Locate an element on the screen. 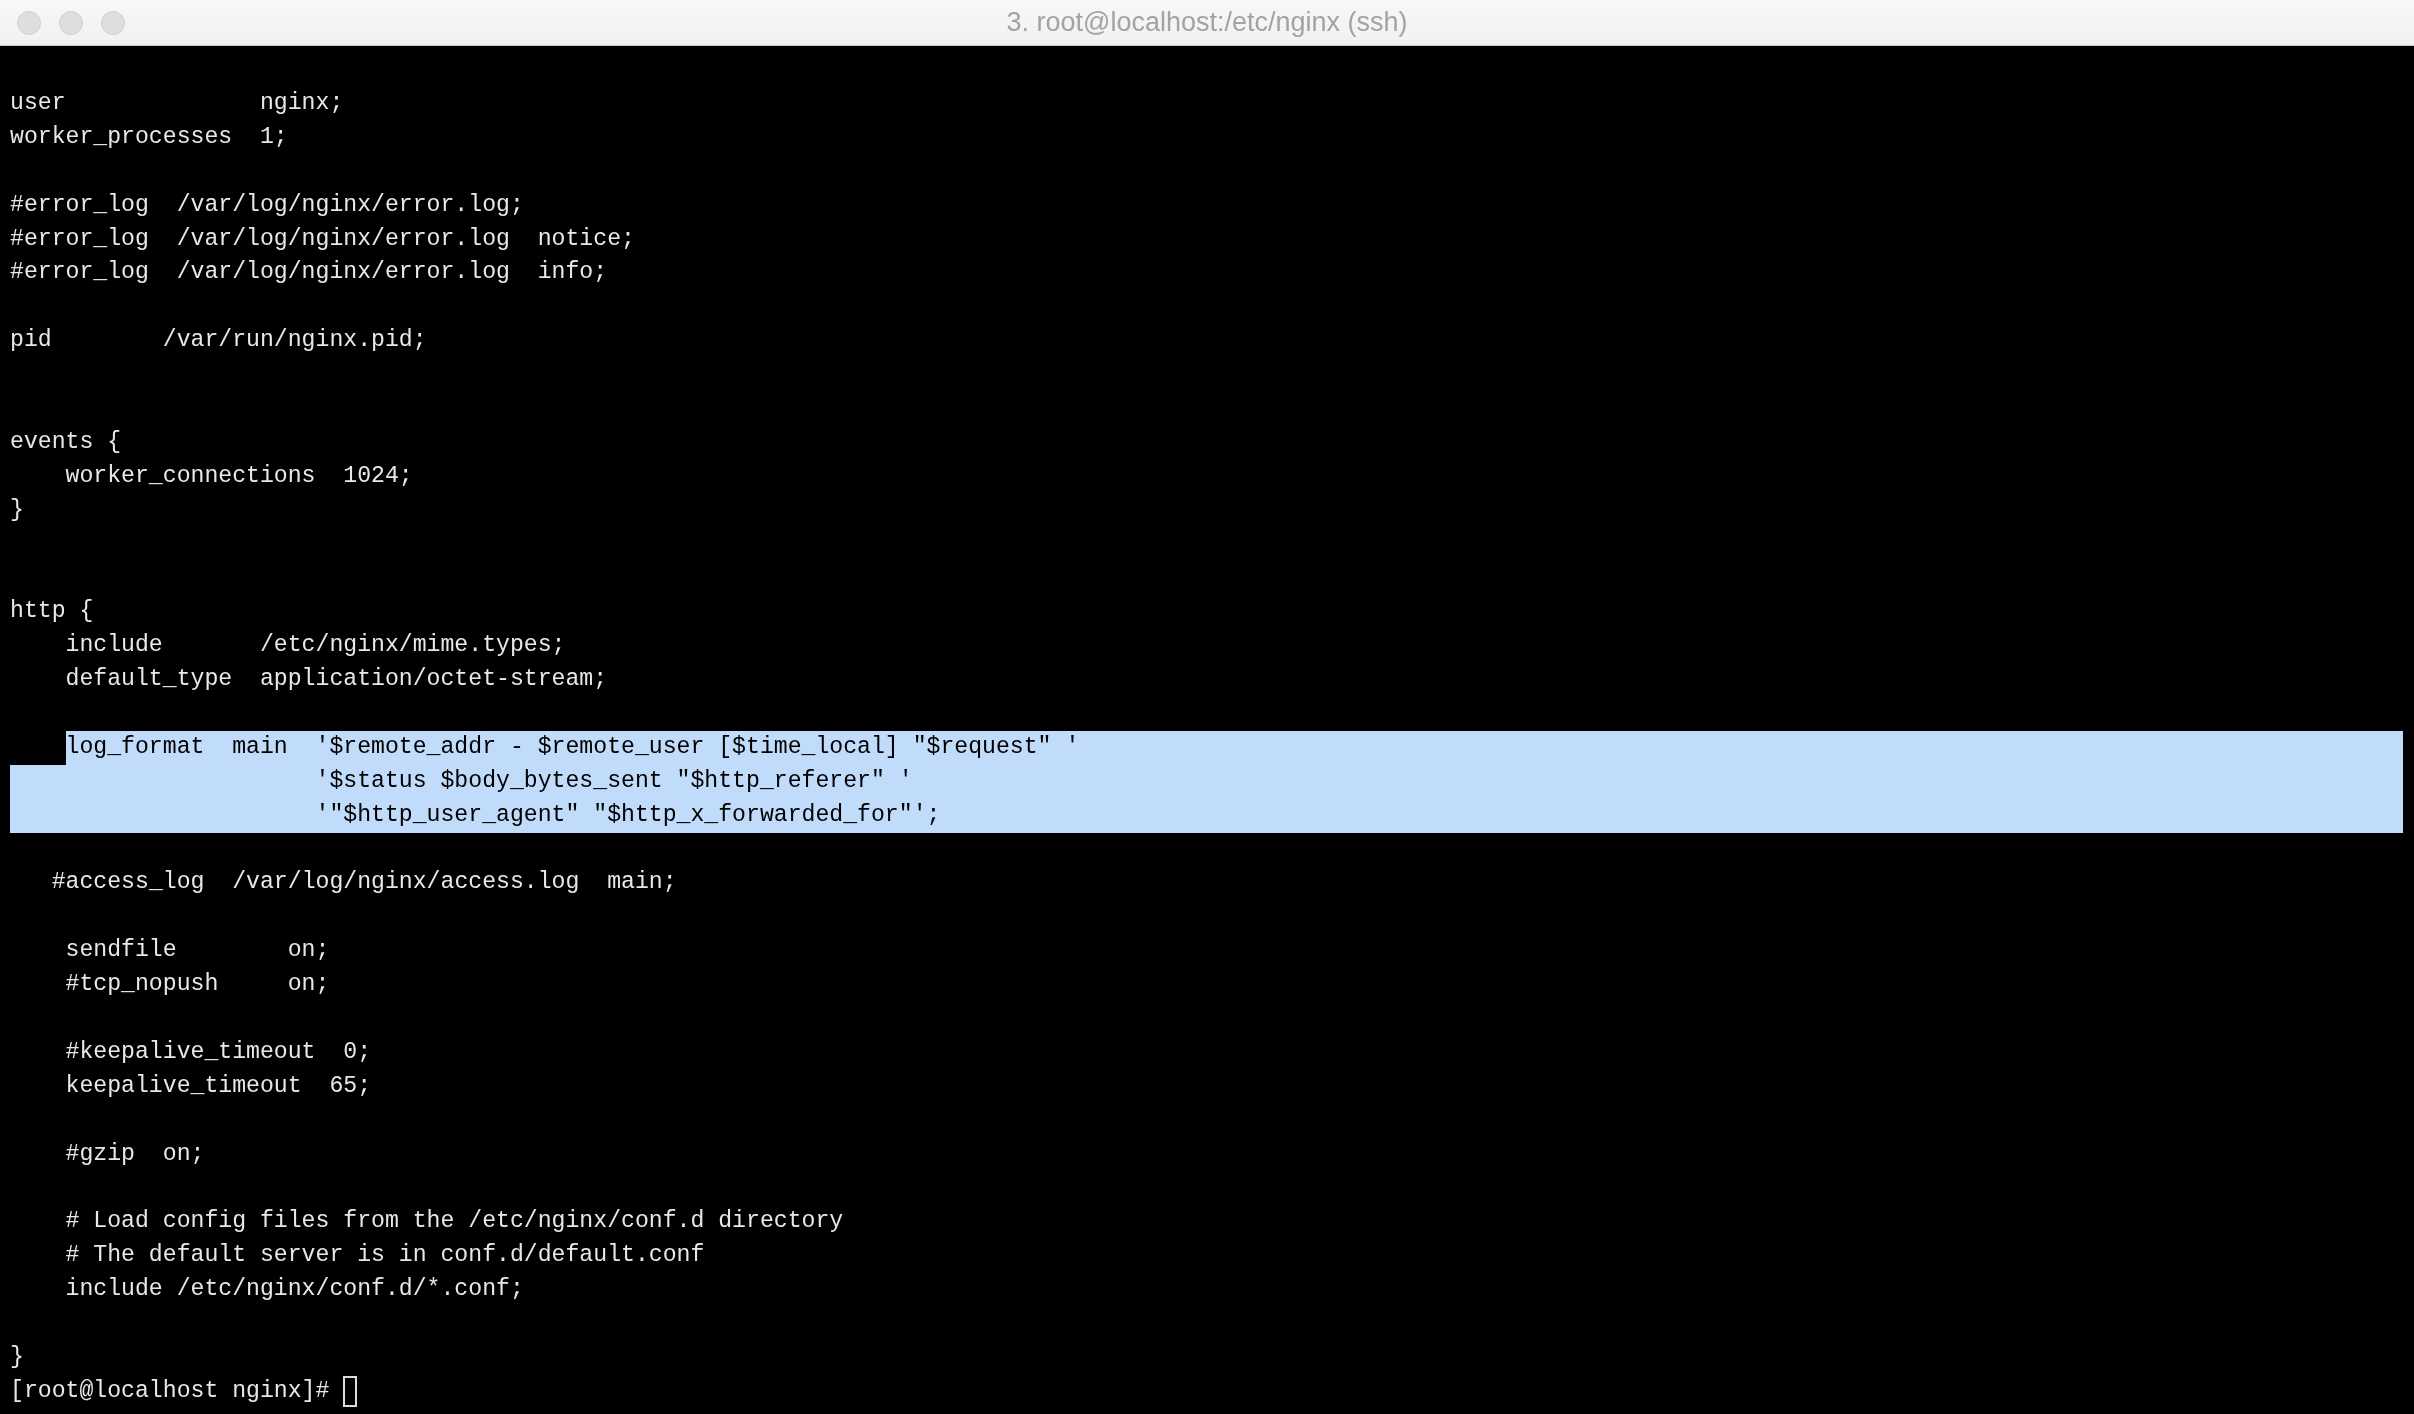 Image resolution: width=2414 pixels, height=1414 pixels. close-button is located at coordinates (29, 22).